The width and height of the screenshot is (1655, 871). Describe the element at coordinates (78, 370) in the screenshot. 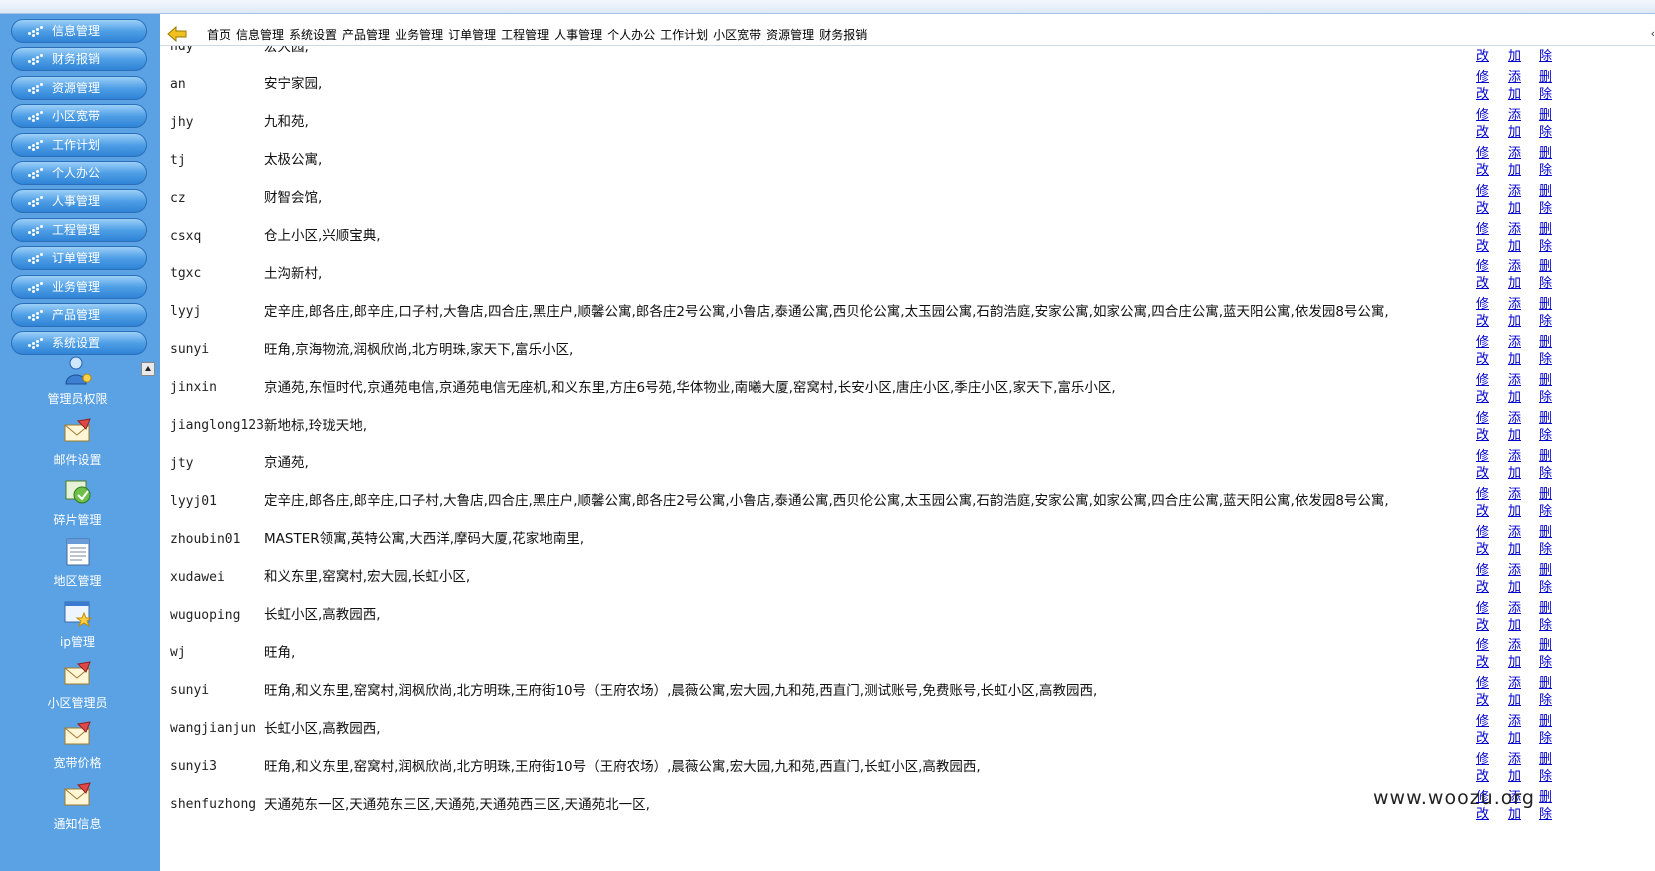

I see `admin-user-icon` at that location.